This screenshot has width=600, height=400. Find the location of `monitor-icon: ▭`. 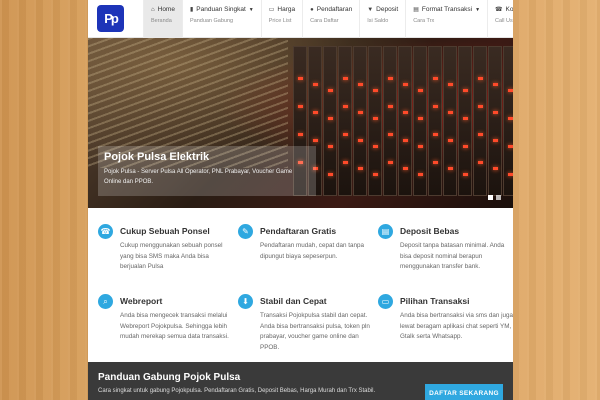

monitor-icon: ▭ is located at coordinates (385, 302).